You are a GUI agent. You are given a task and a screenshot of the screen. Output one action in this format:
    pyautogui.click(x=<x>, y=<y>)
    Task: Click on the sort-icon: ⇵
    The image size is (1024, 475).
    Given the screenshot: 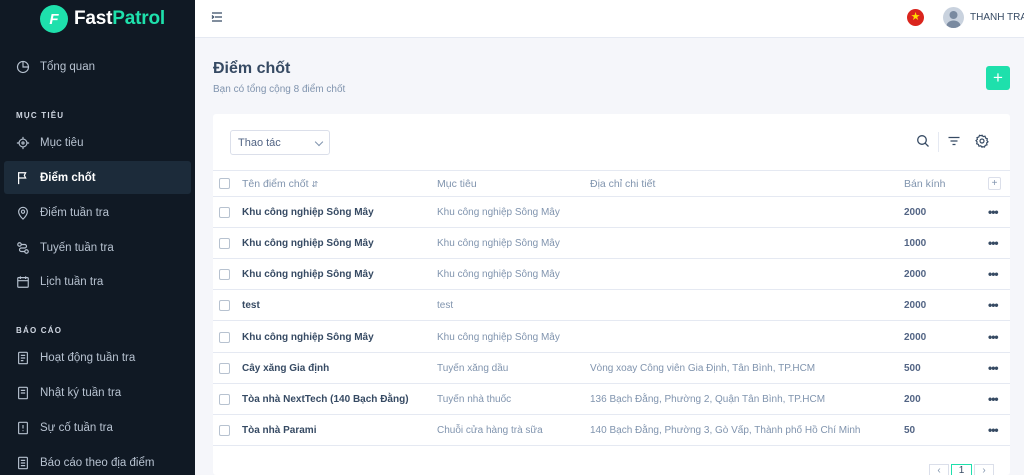 What is the action you would take?
    pyautogui.click(x=314, y=184)
    